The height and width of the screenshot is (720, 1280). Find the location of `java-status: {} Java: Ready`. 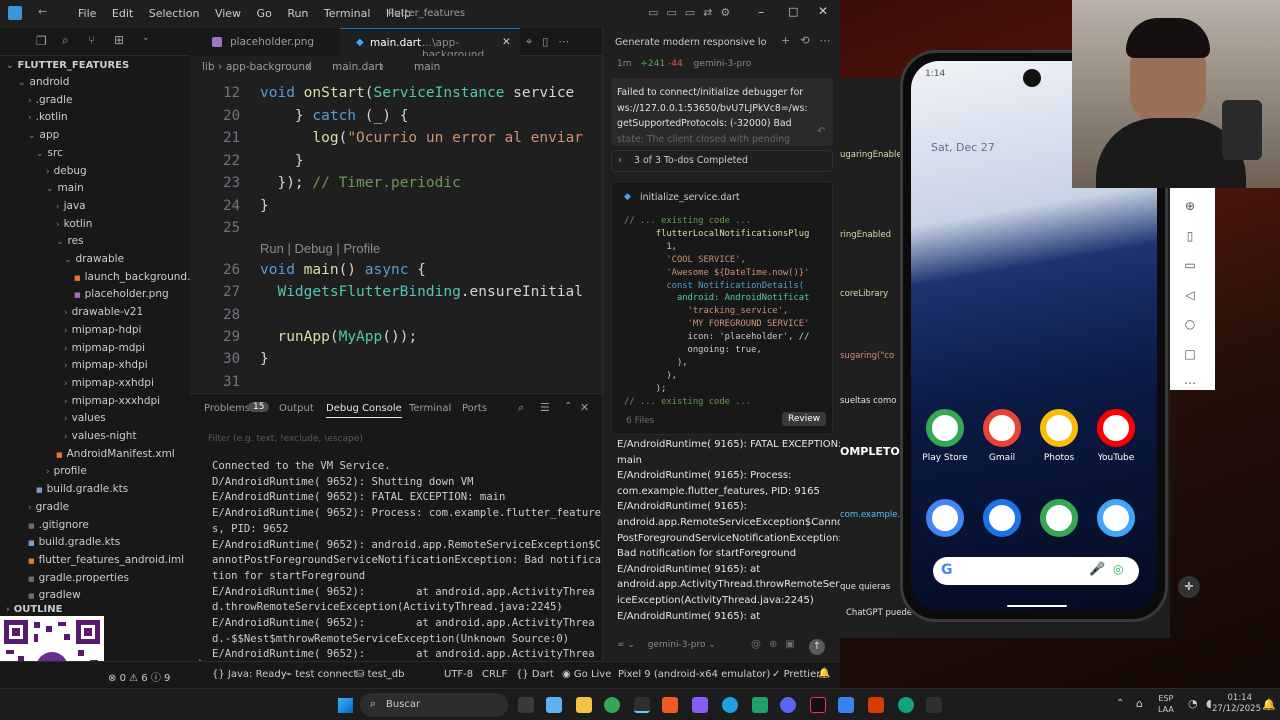

java-status: {} Java: Ready is located at coordinates (249, 674).